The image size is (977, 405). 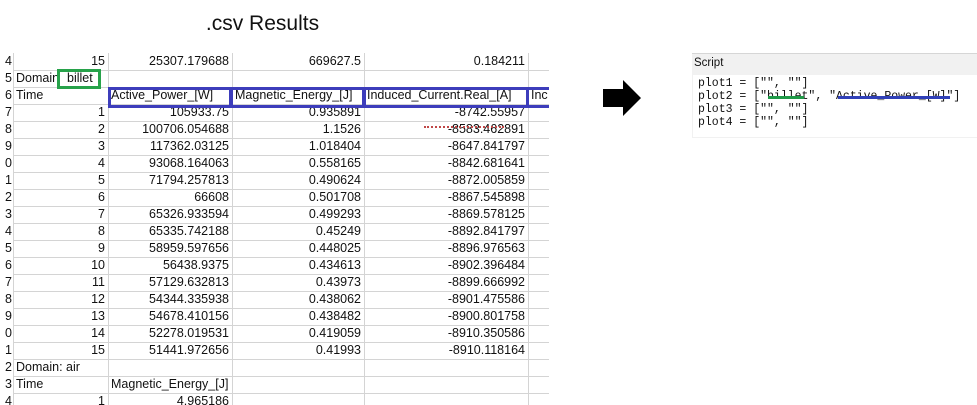 I want to click on table-cell: 669627.5, so click(x=298, y=61).